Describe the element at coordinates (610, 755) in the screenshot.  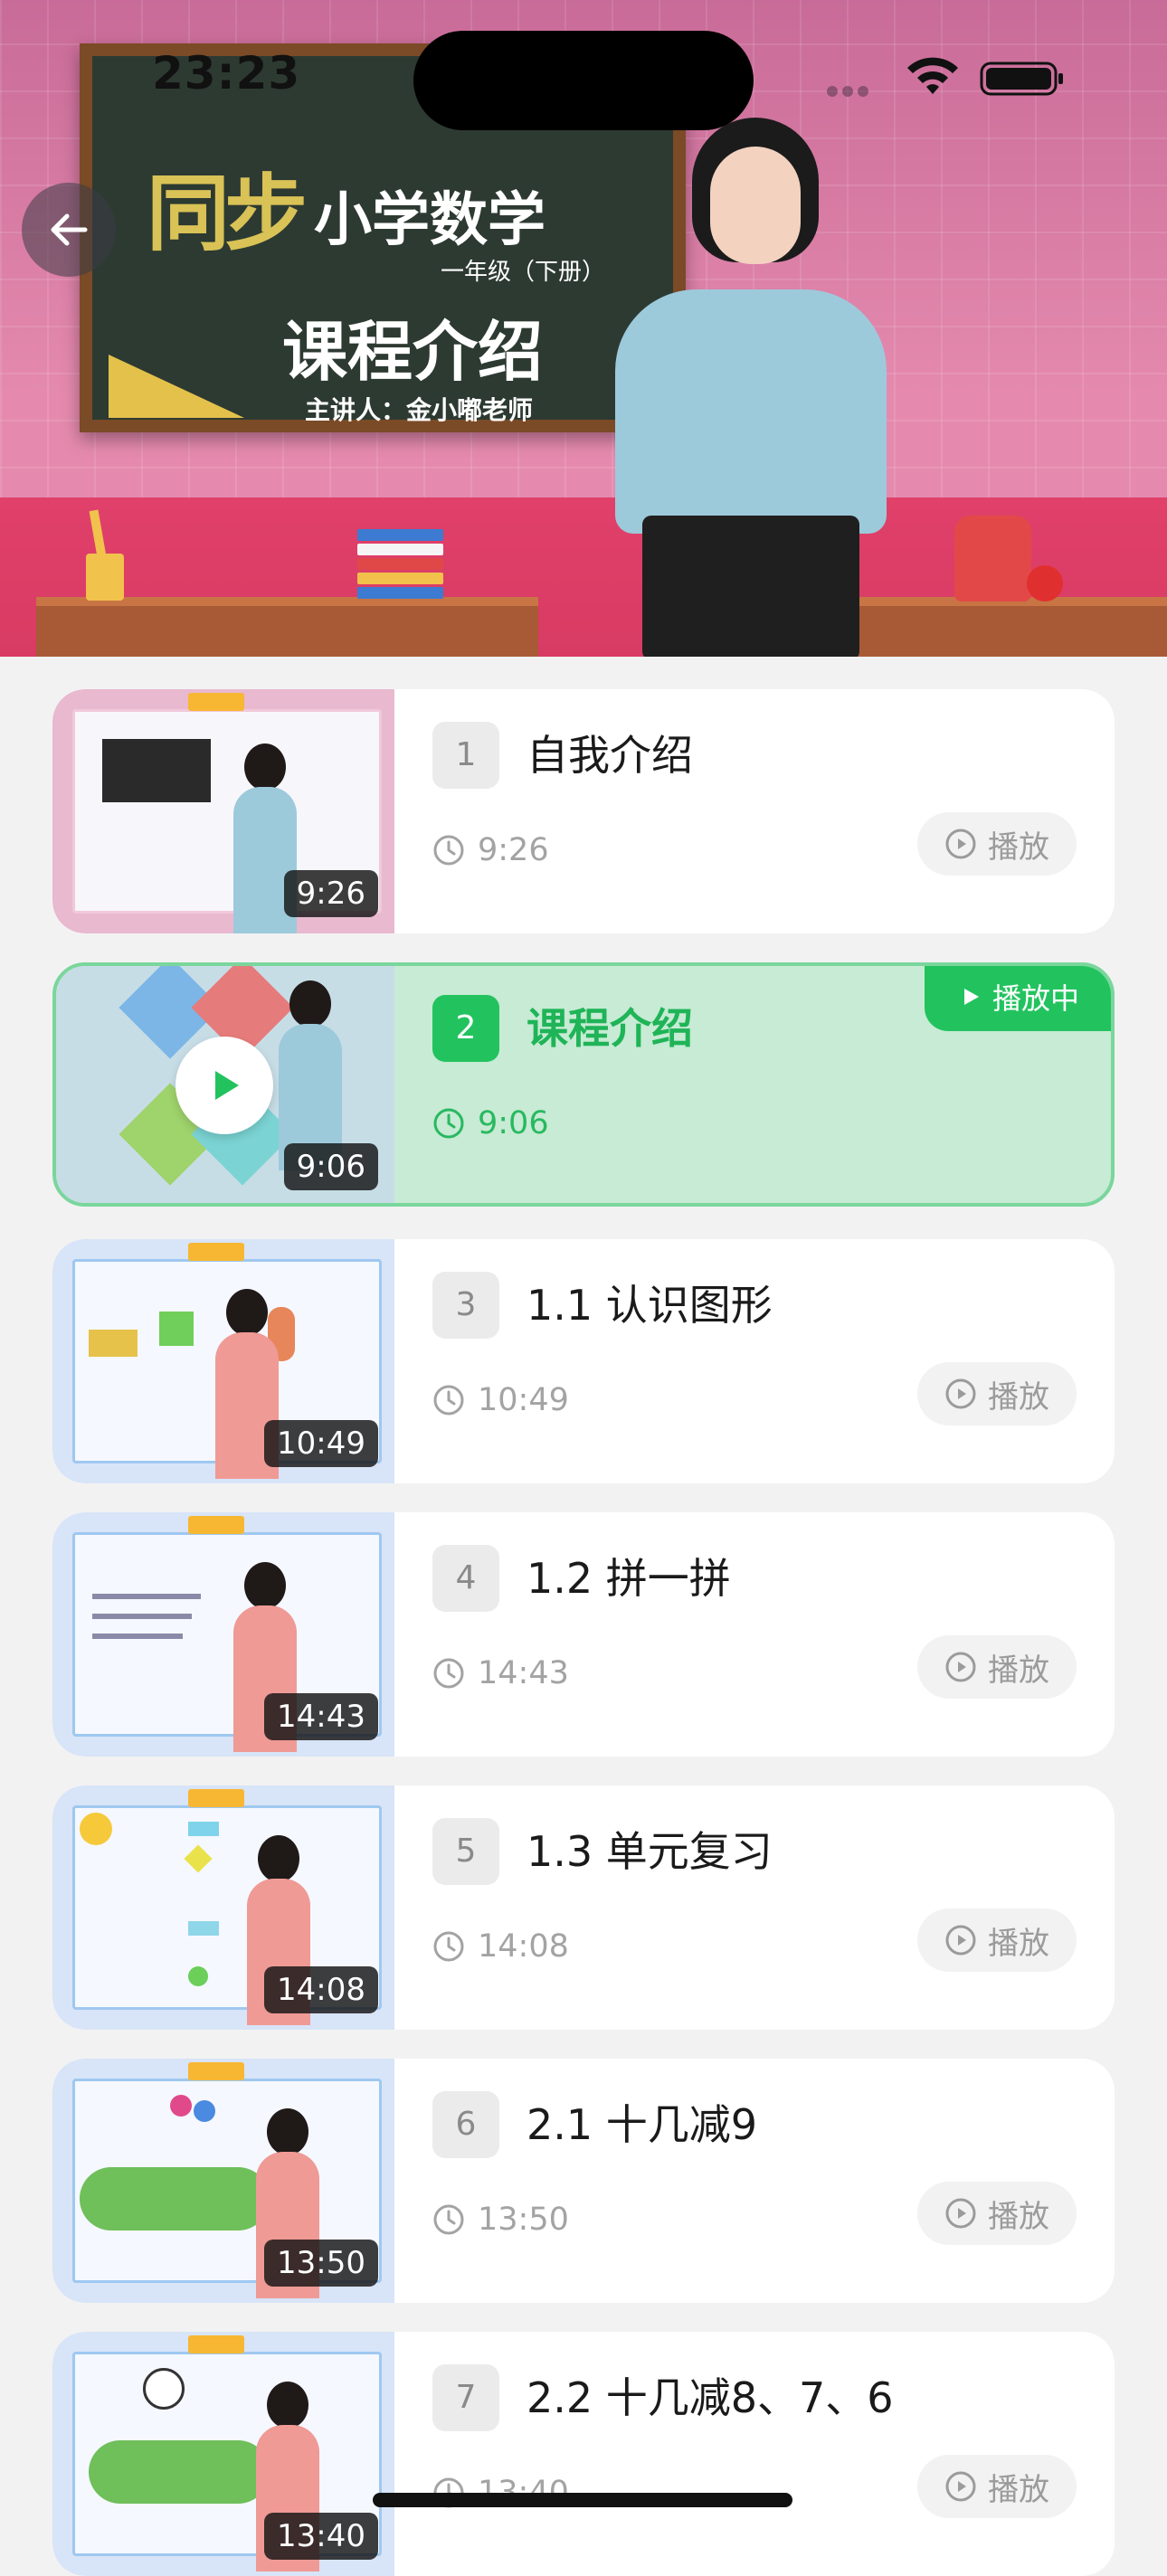
I see `lesson-title: 自我介绍` at that location.